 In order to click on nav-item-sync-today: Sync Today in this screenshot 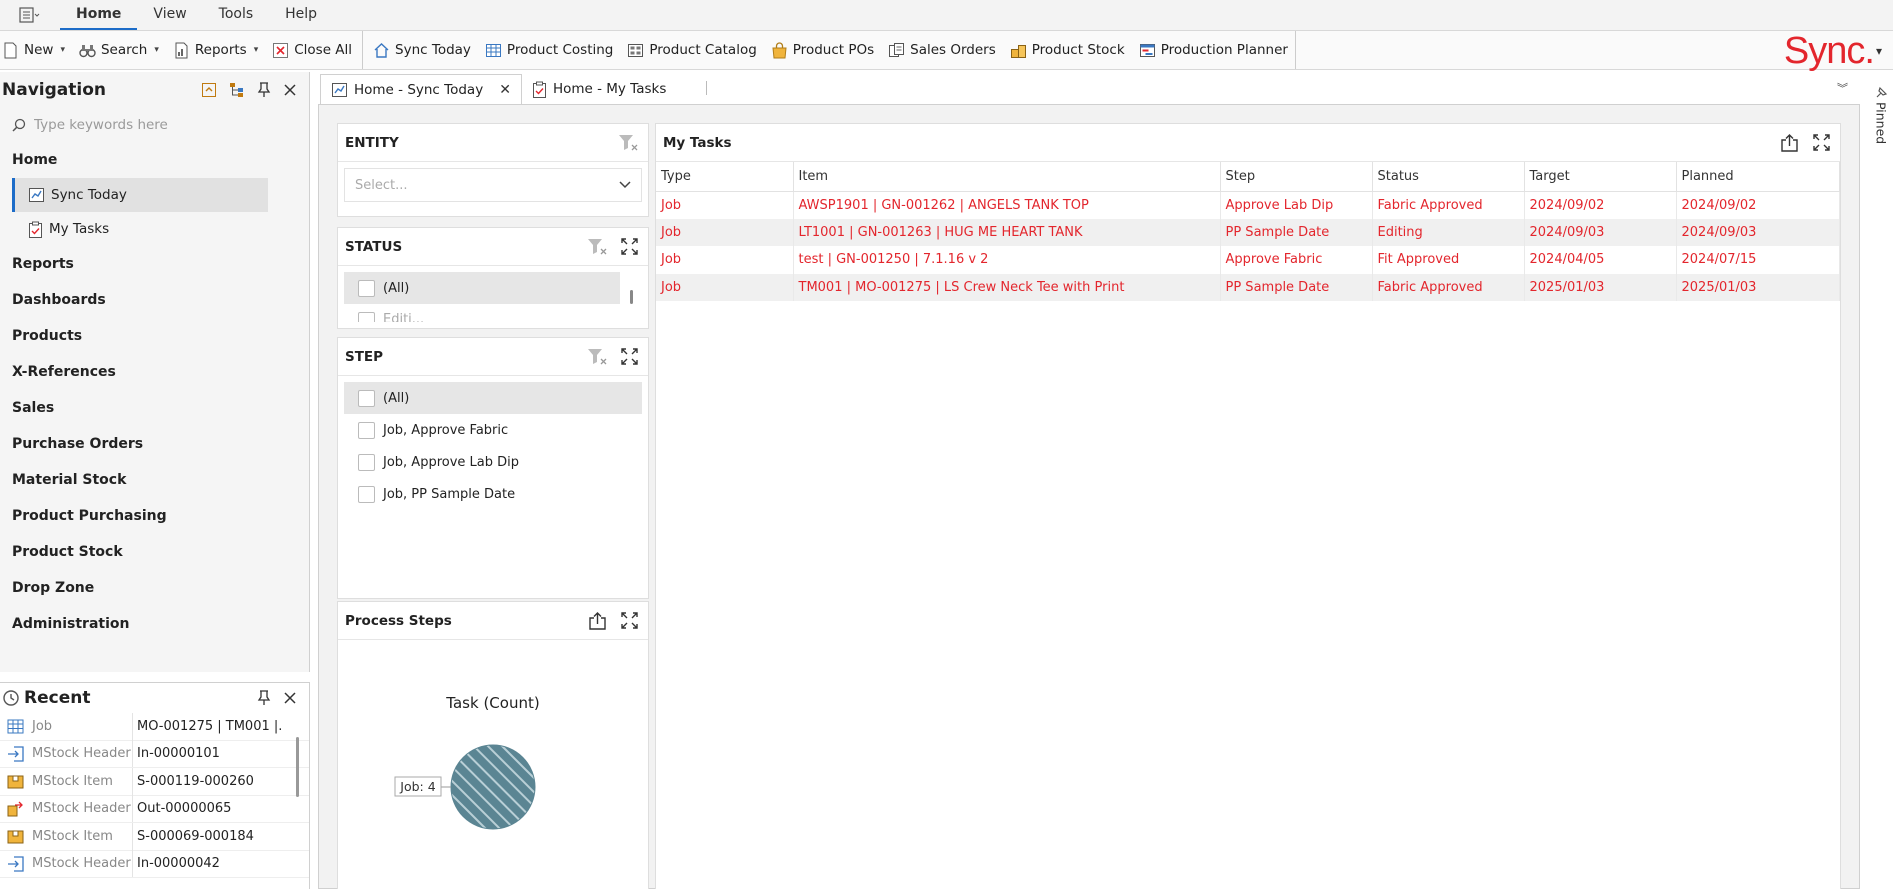, I will do `click(140, 195)`.